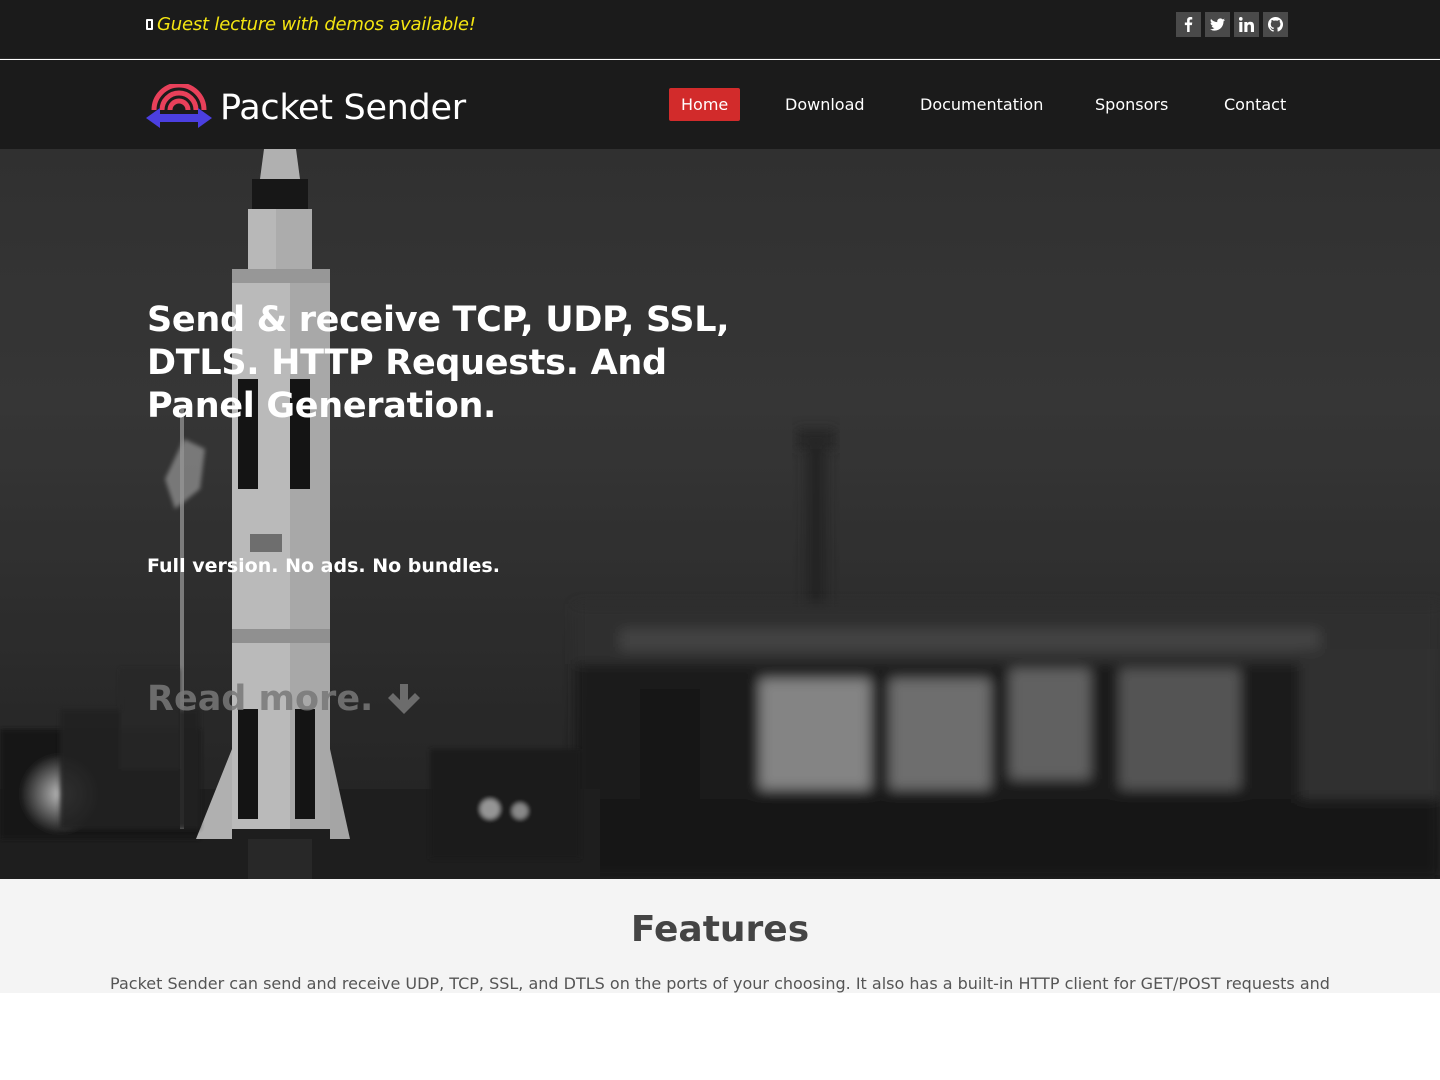  Describe the element at coordinates (720, 29) in the screenshot. I see `top-bar: Guest lecture with demos available!` at that location.